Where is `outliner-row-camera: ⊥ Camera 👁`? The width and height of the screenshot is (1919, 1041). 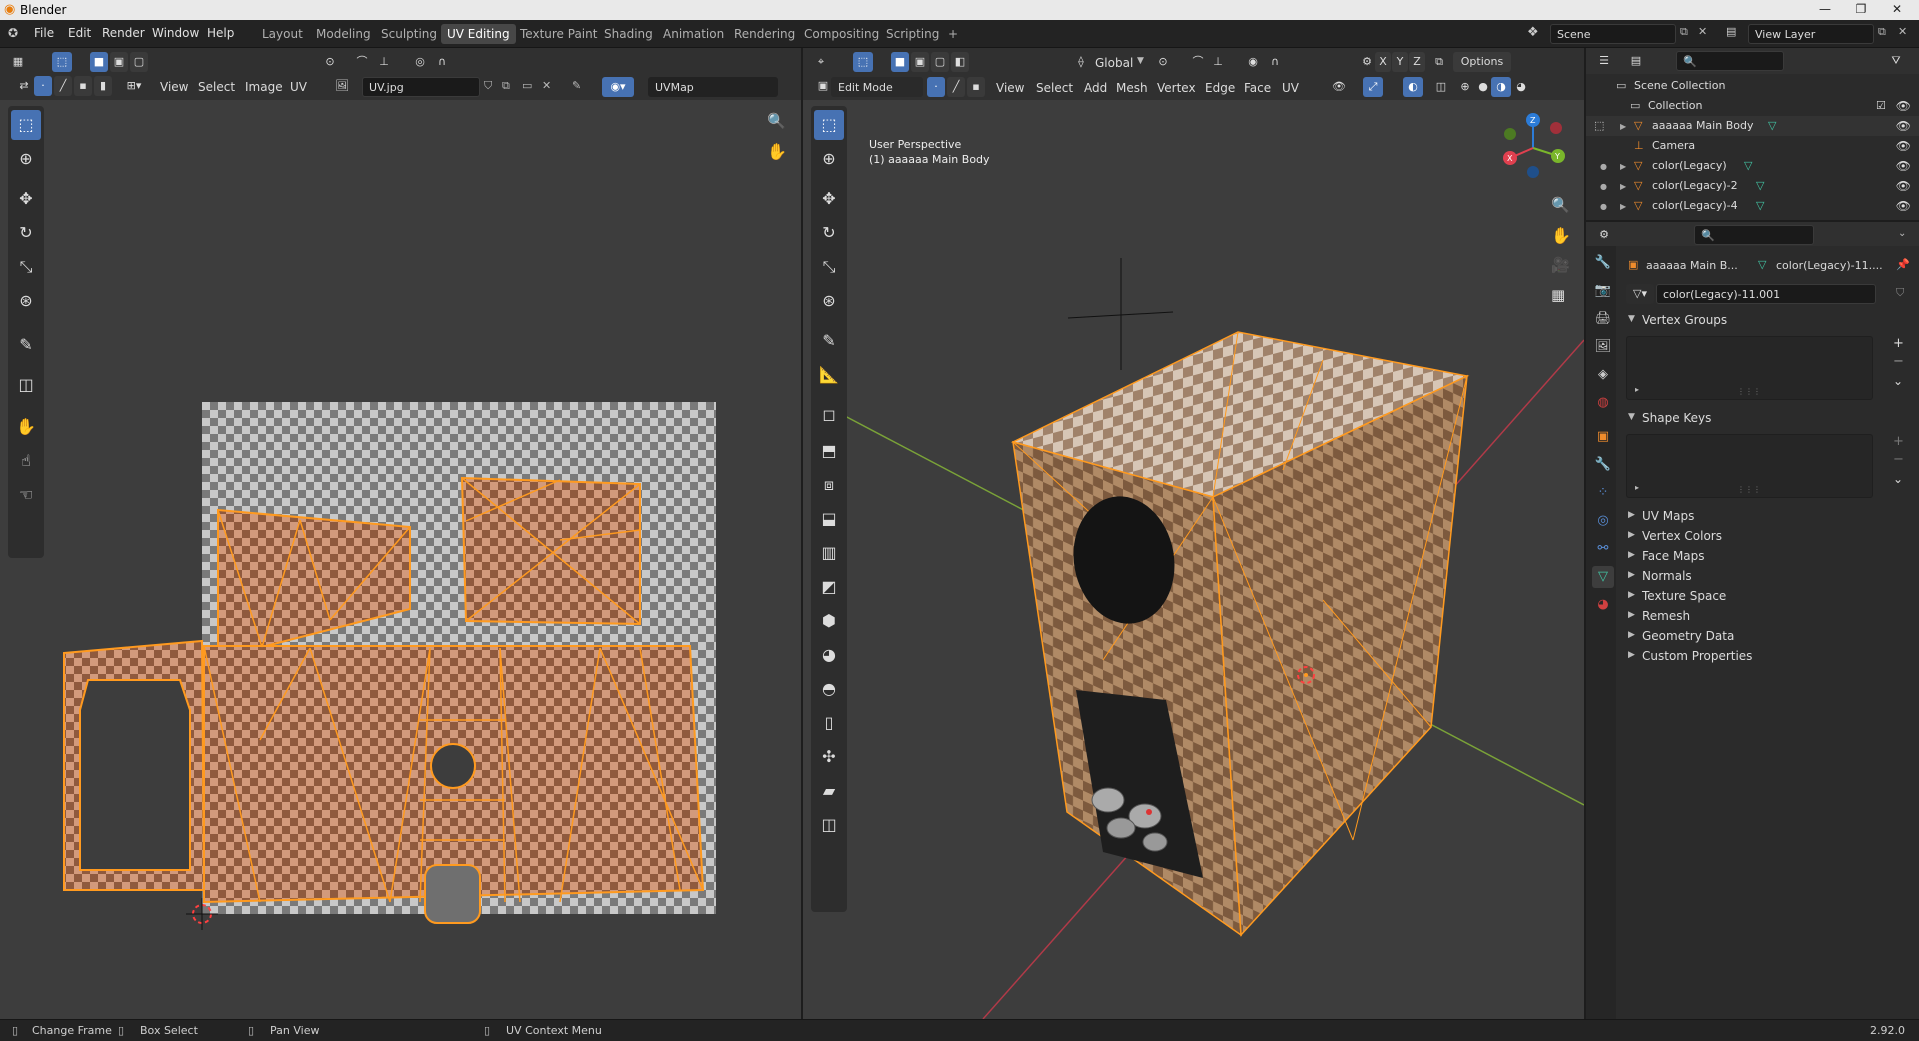
outliner-row-camera: ⊥ Camera 👁 is located at coordinates (1752, 146).